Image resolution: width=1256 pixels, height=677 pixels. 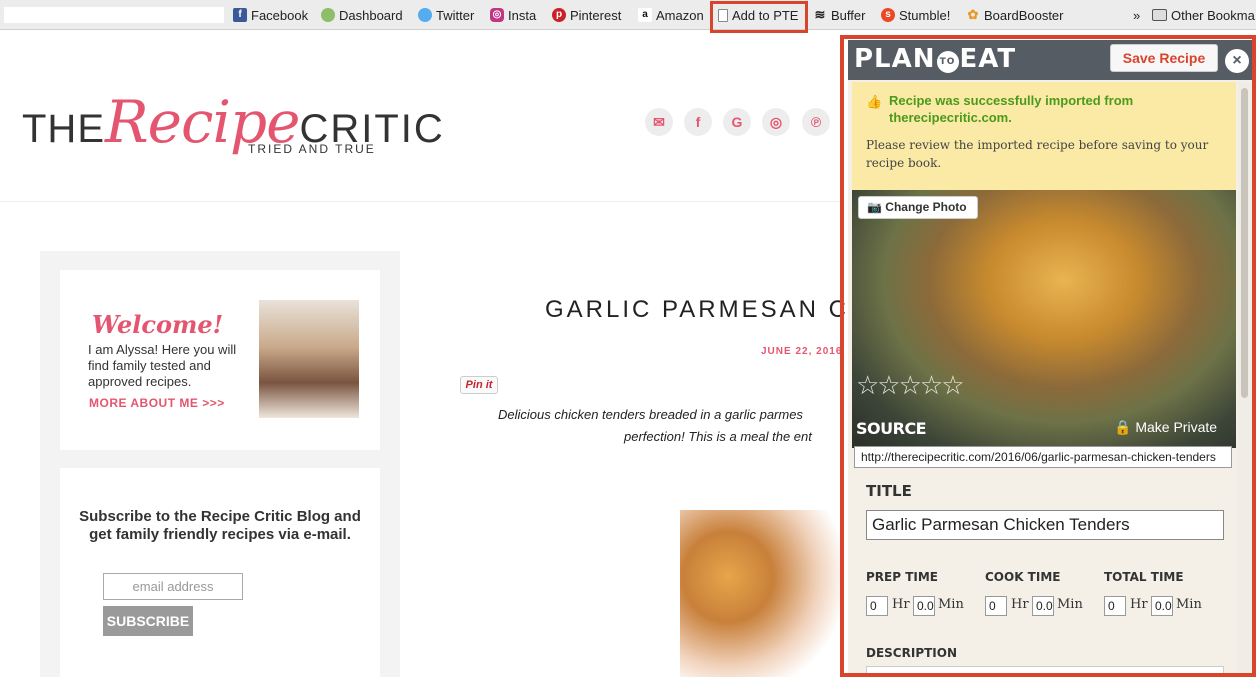 I want to click on overflow-label: », so click(x=1137, y=15).